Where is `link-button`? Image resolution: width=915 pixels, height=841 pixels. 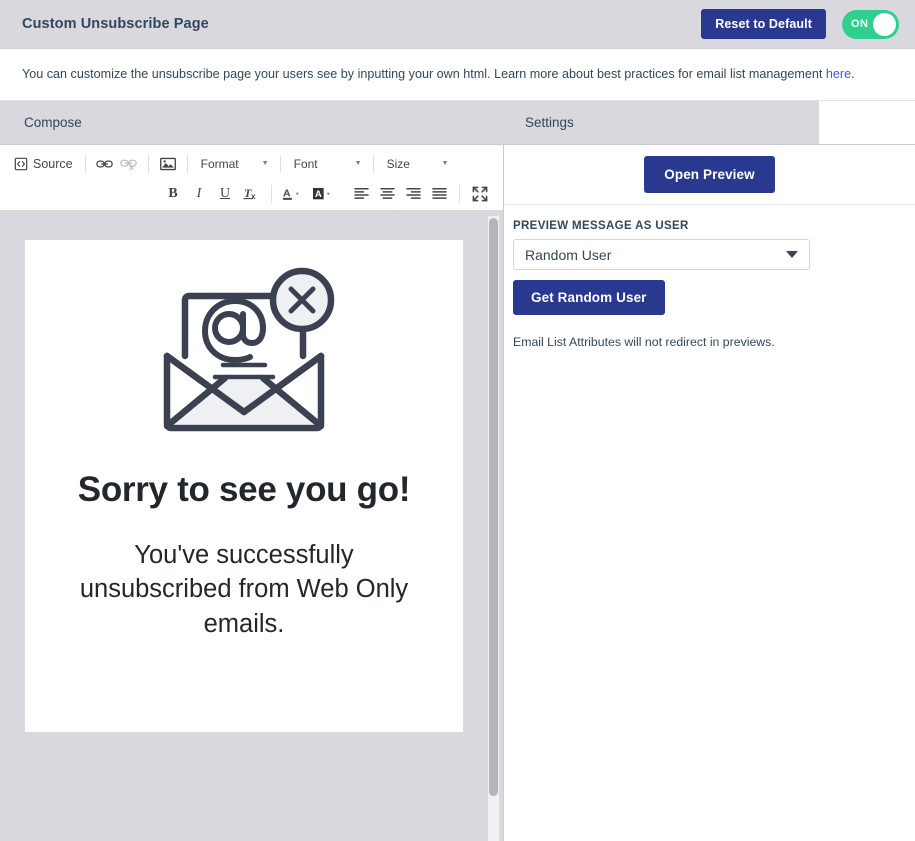 link-button is located at coordinates (105, 164).